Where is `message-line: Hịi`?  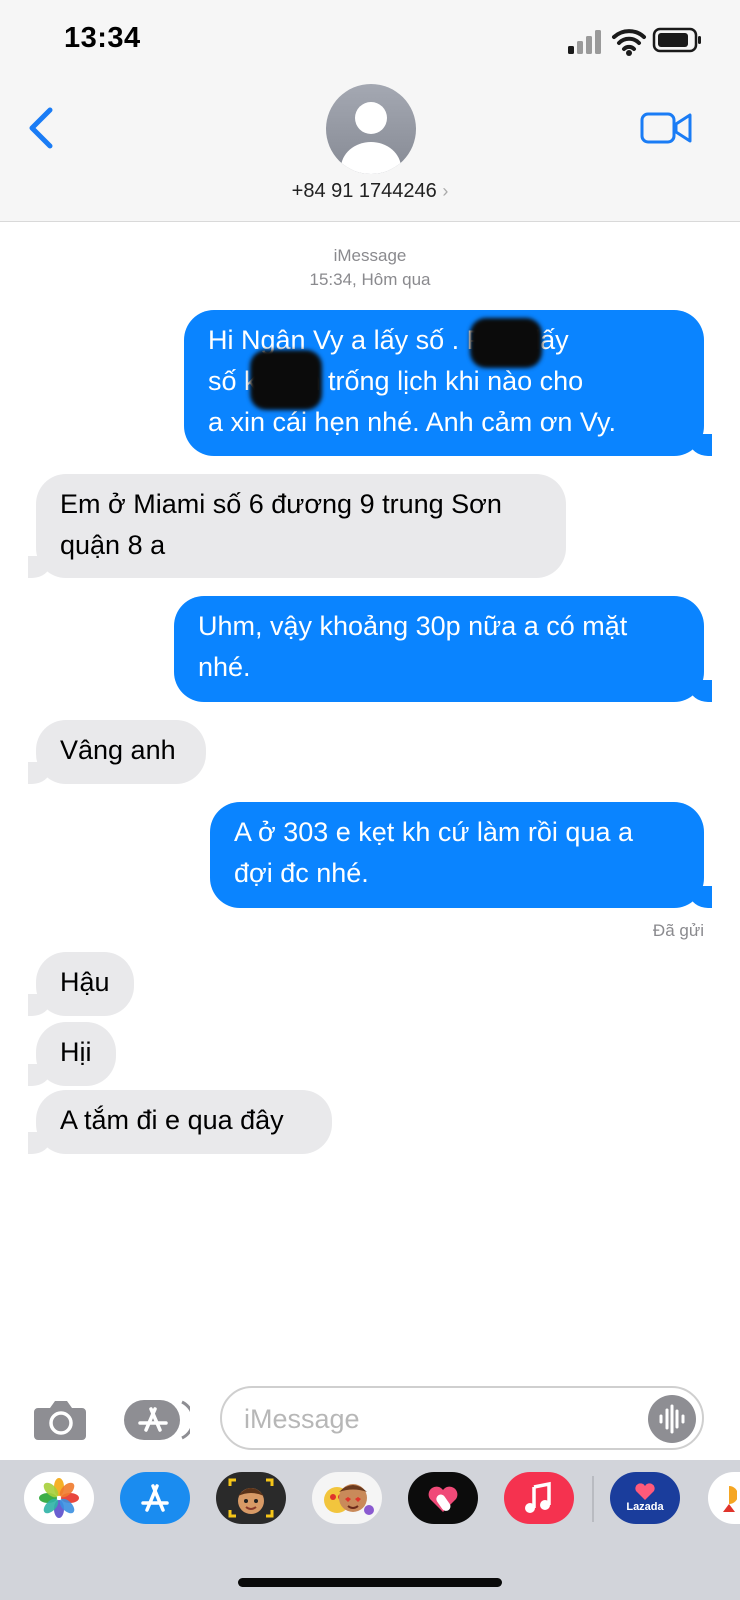
message-line: Hịi is located at coordinates (76, 1052).